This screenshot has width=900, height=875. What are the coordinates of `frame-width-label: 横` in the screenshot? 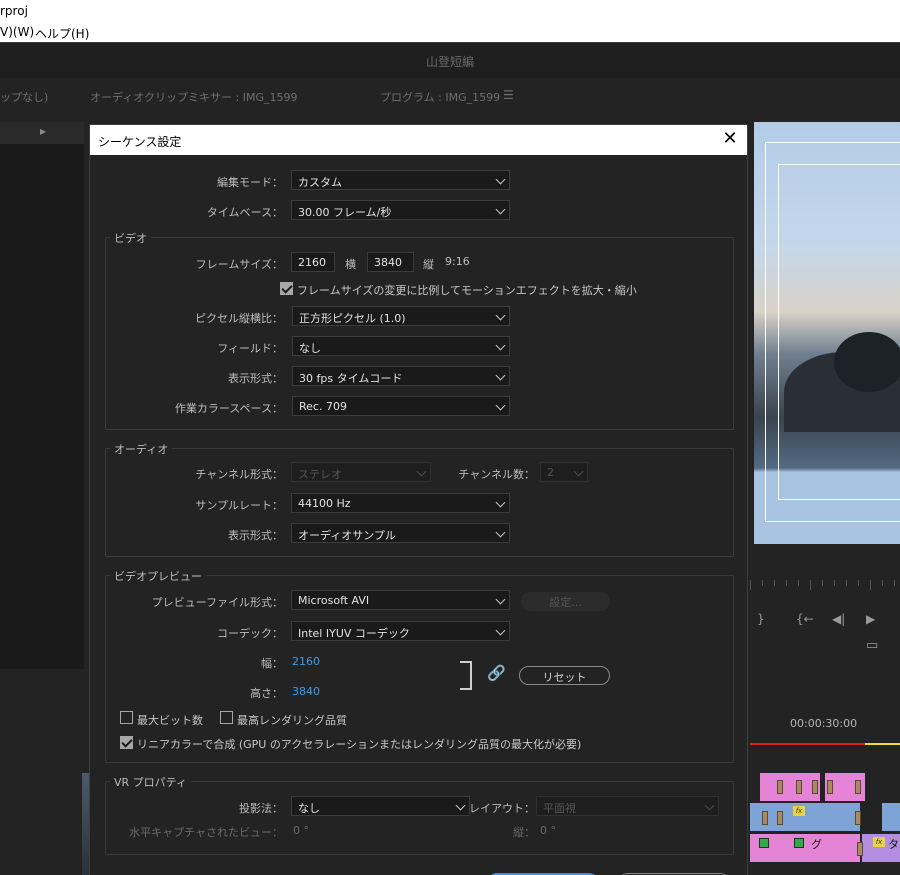 It's located at (350, 264).